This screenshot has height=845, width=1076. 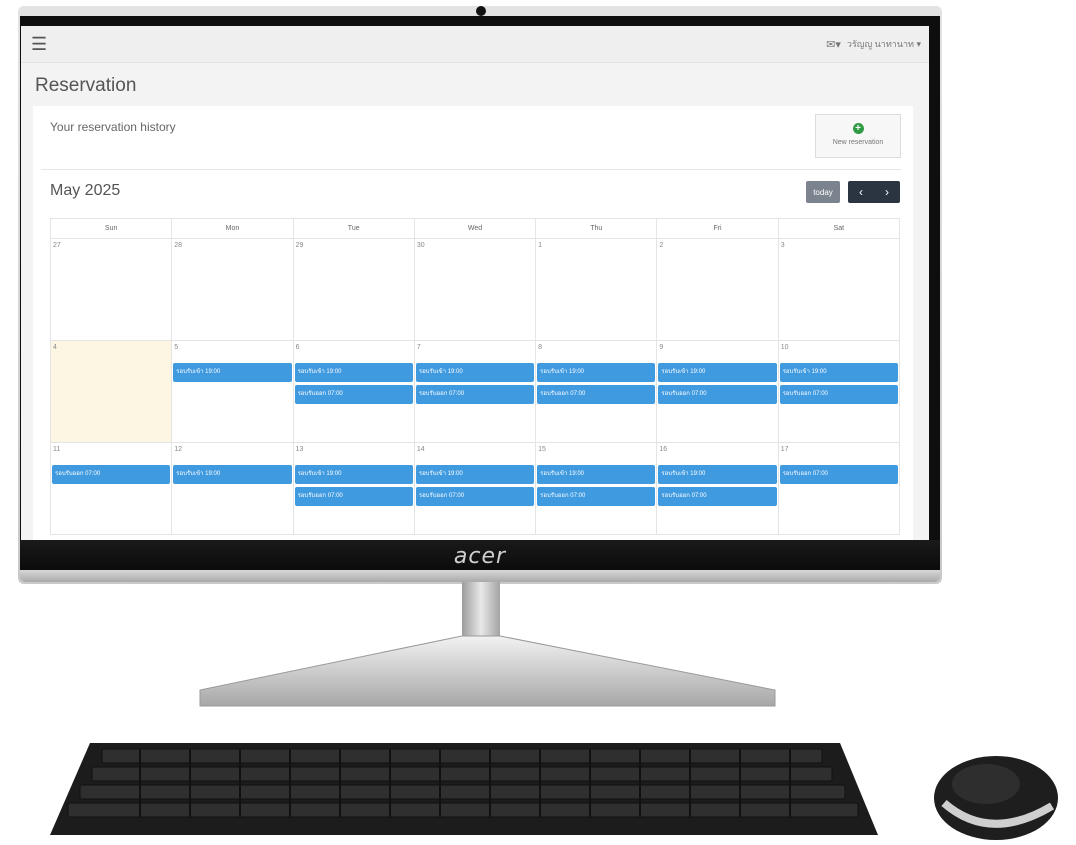 What do you see at coordinates (464, 789) in the screenshot?
I see `keyboard` at bounding box center [464, 789].